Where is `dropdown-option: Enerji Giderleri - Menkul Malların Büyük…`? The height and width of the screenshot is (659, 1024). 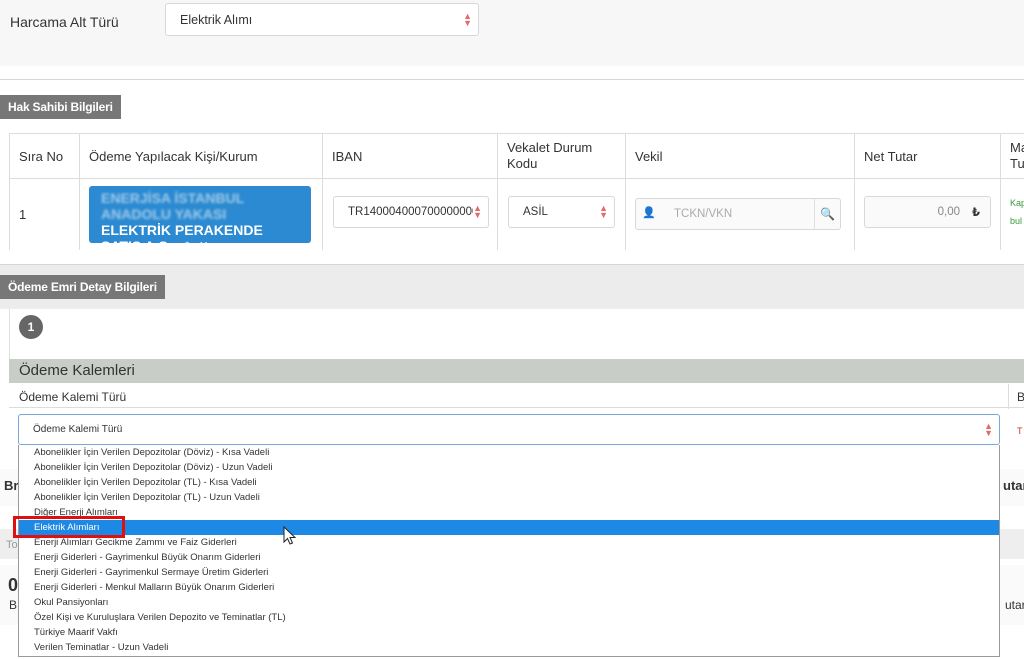 dropdown-option: Enerji Giderleri - Menkul Malların Büyük… is located at coordinates (509, 587).